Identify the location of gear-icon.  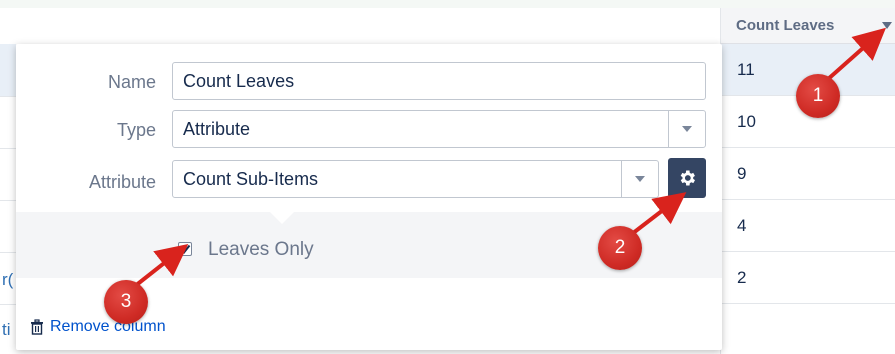
(687, 178).